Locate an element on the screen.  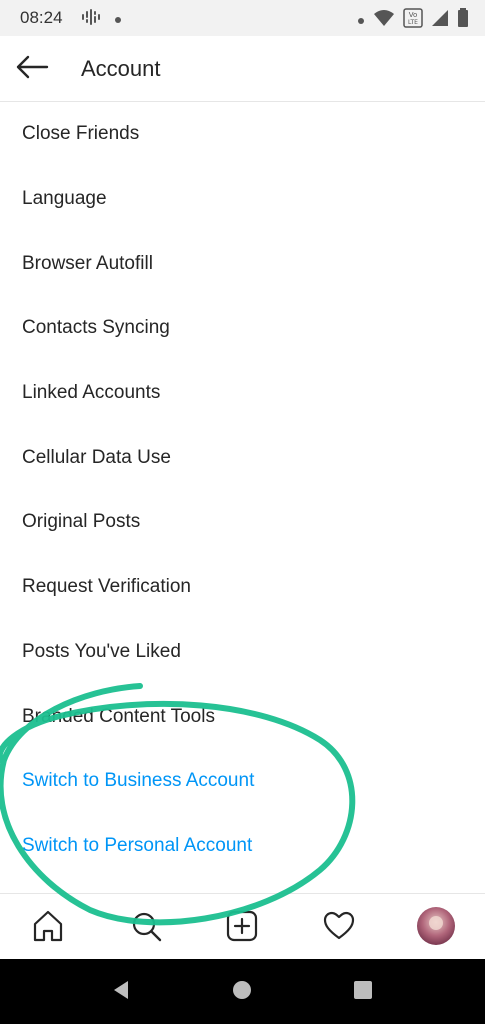
menu-item-request-verification: Request Verification is located at coordinates (242, 587).